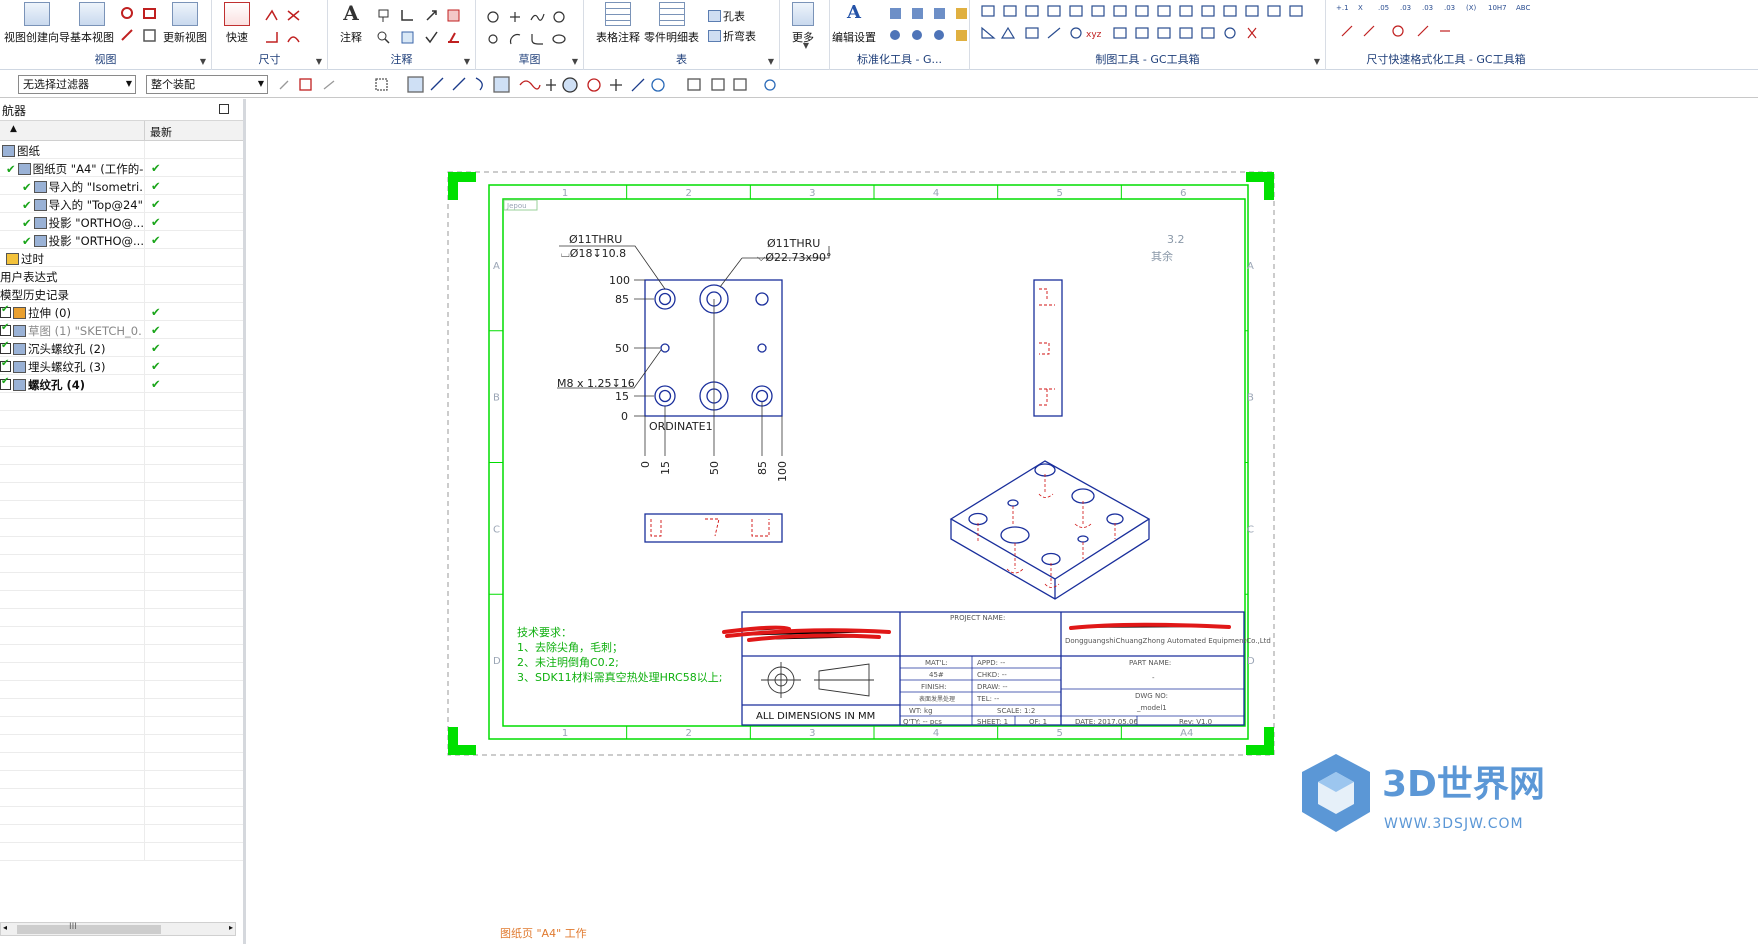 The image size is (1758, 944). I want to click on section-view-icon, so click(149, 13).